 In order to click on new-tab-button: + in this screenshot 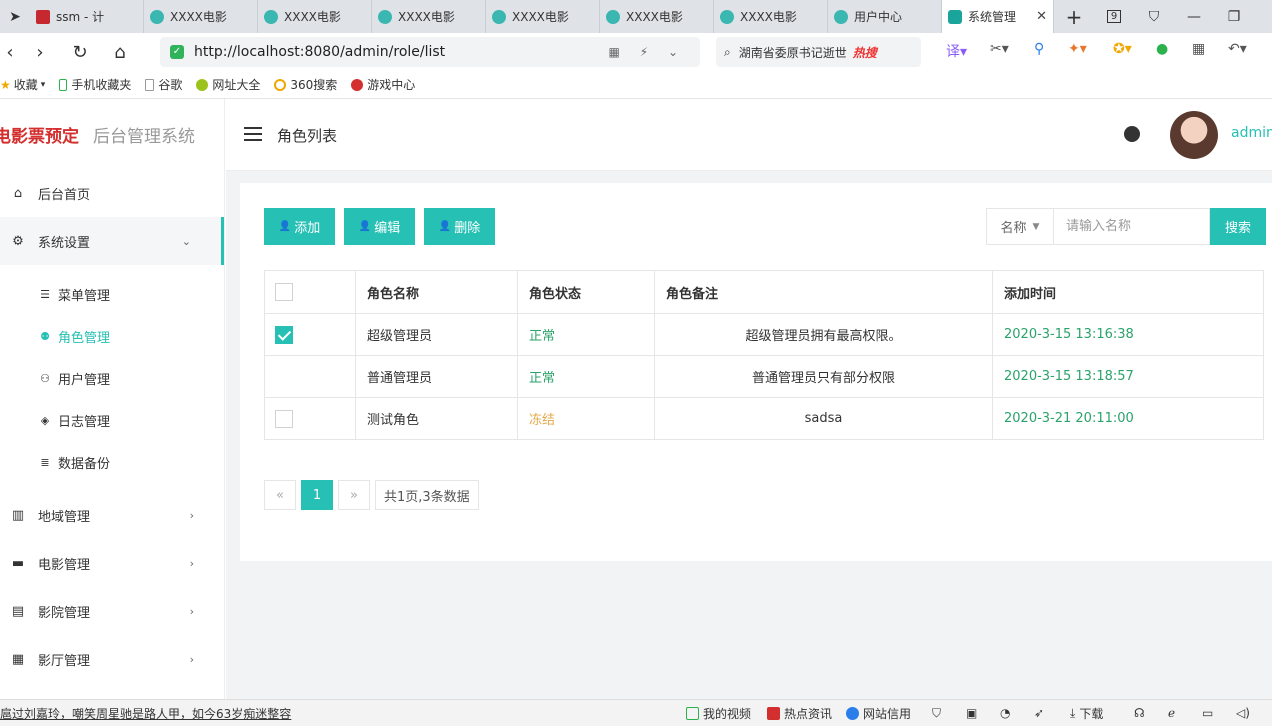, I will do `click(1074, 16)`.